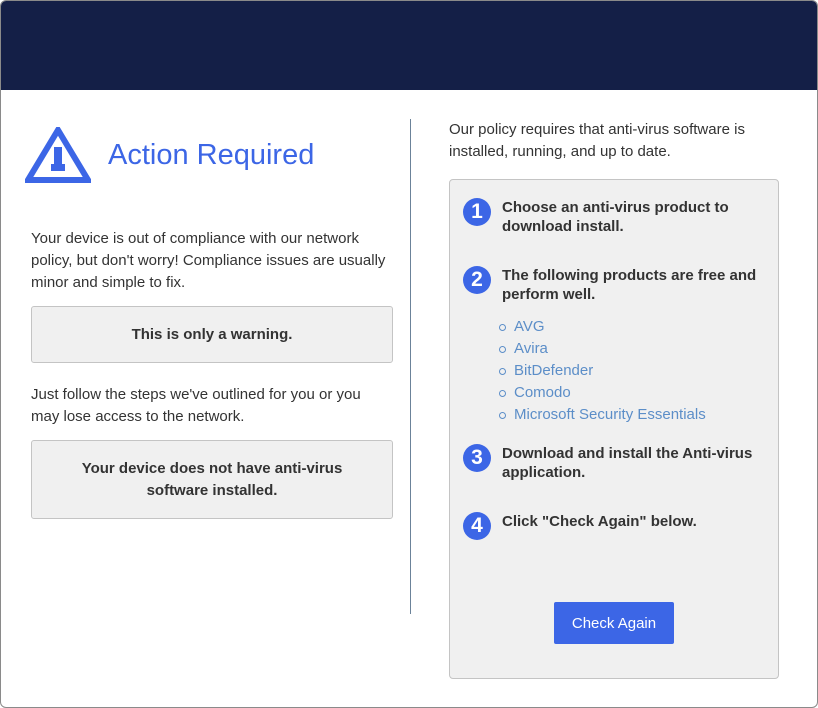 The width and height of the screenshot is (818, 708). What do you see at coordinates (410, 366) in the screenshot?
I see `column-divider` at bounding box center [410, 366].